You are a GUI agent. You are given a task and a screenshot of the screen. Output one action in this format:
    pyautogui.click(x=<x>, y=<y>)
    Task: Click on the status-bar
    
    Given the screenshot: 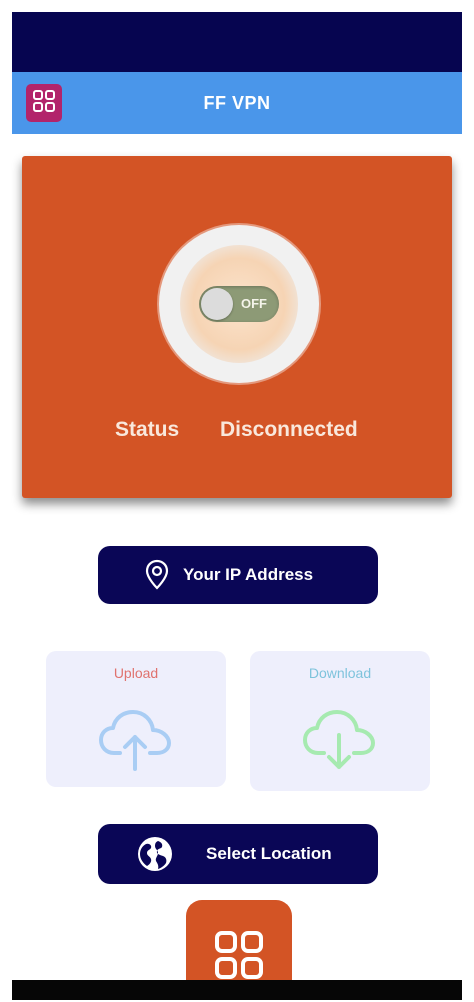 What is the action you would take?
    pyautogui.click(x=237, y=42)
    